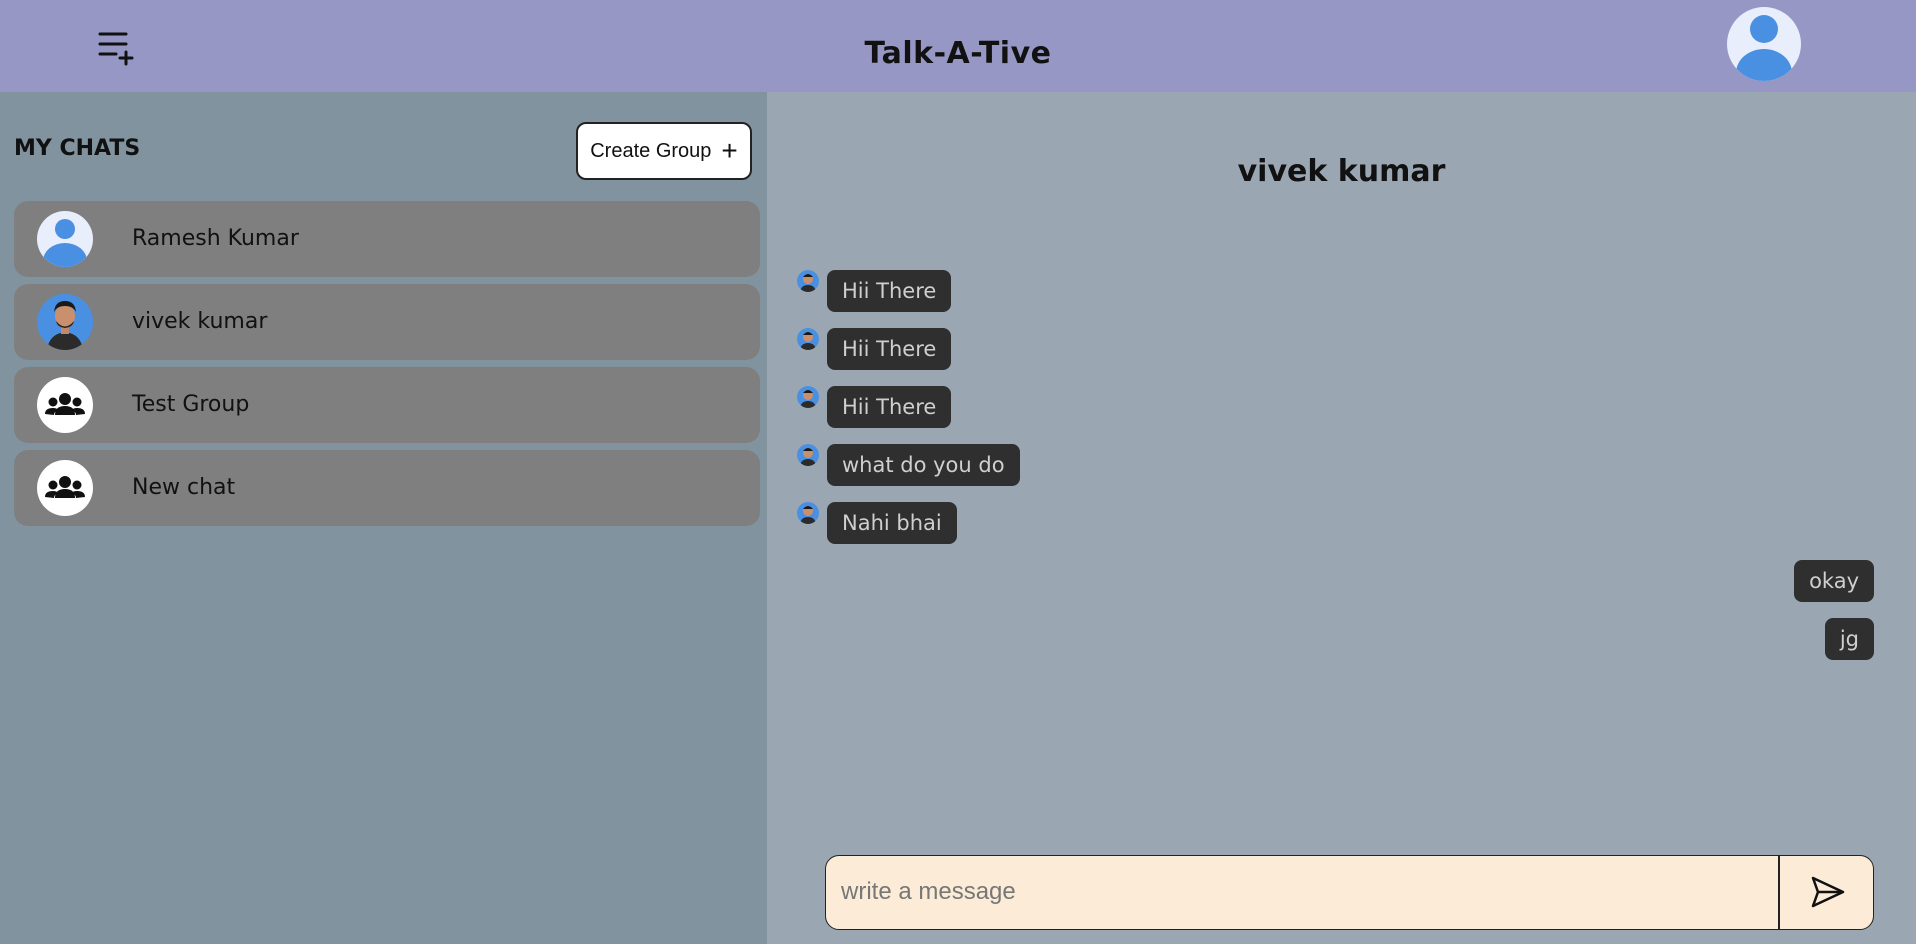 Image resolution: width=1916 pixels, height=944 pixels. I want to click on create-group-label: Create Group, so click(651, 150).